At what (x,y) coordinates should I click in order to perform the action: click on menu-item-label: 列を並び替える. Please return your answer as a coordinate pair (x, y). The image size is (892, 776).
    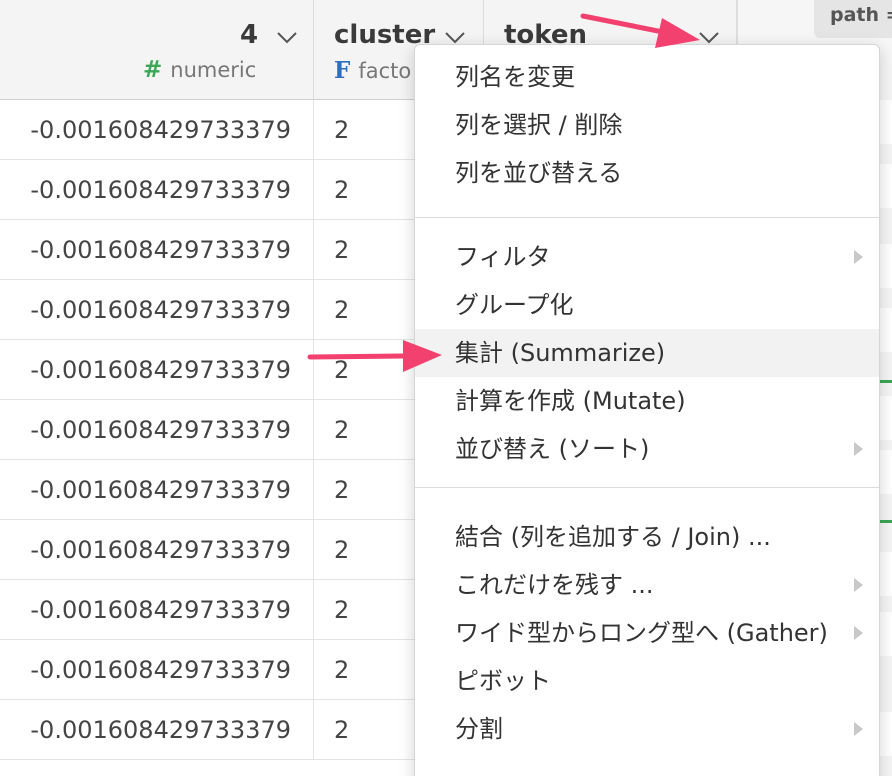
    Looking at the image, I should click on (539, 173).